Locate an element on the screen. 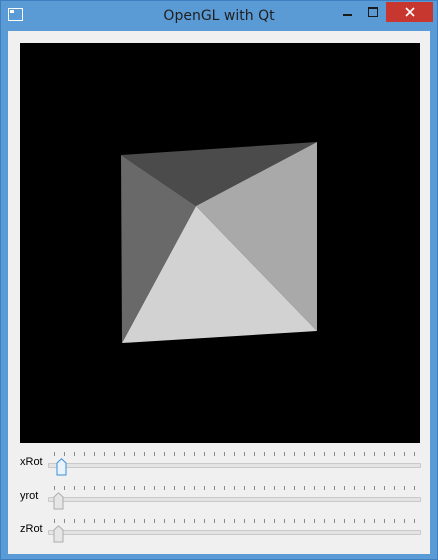 This screenshot has height=560, width=438. close-button is located at coordinates (409, 12).